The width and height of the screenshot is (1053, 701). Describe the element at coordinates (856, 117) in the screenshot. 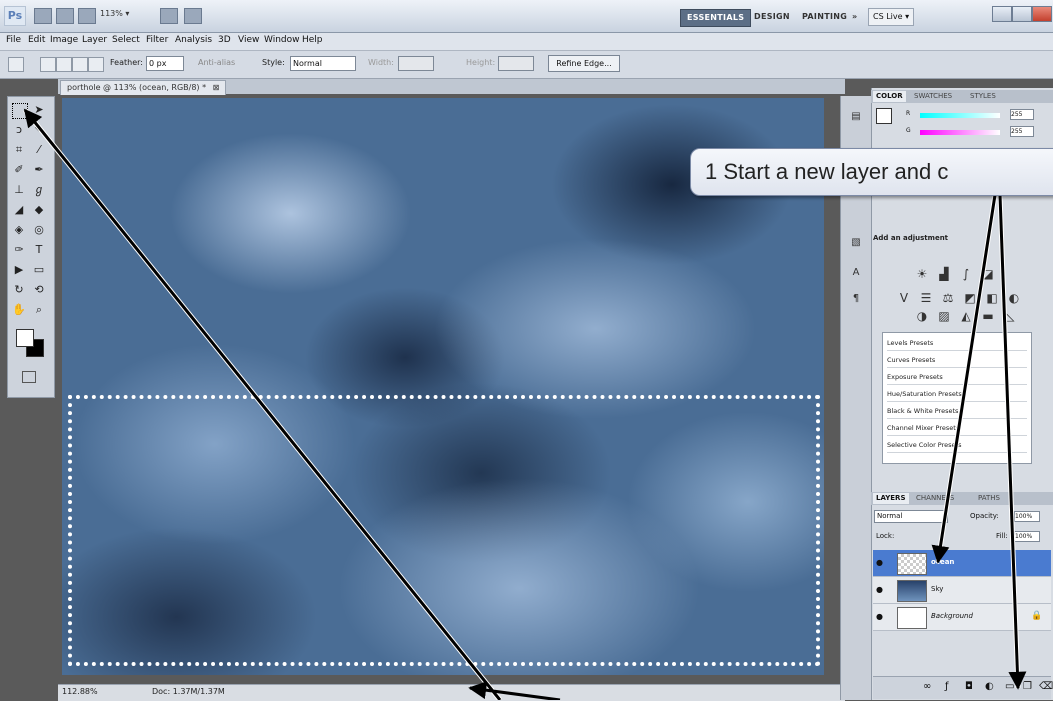

I see `history-panel-icon: ▤` at that location.